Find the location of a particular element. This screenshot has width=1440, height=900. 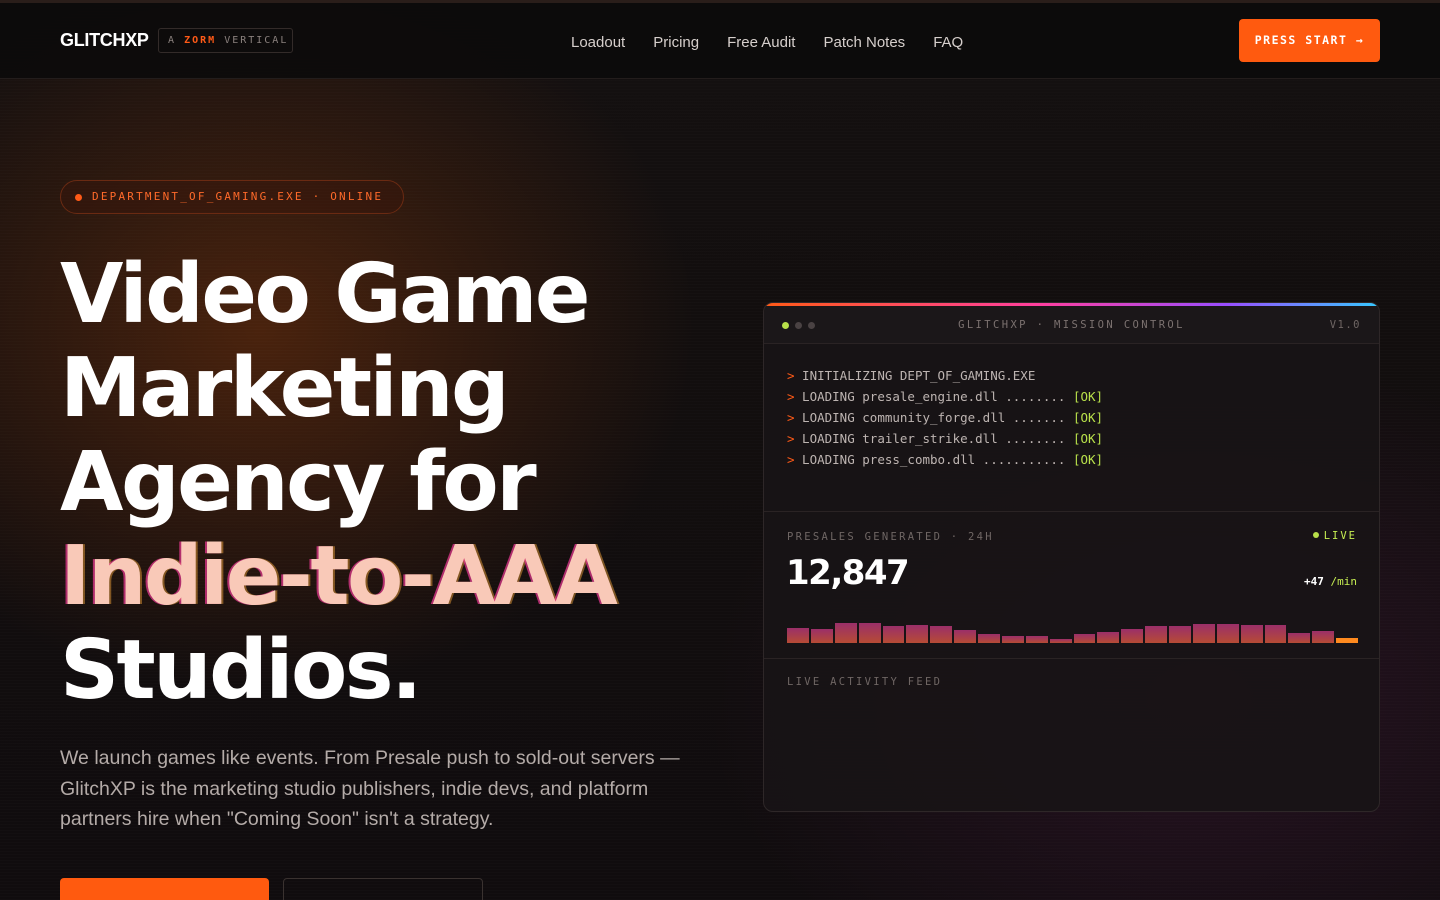

log-text: INITIALIZING DEPT_OF_GAMING.EXE is located at coordinates (915, 375).